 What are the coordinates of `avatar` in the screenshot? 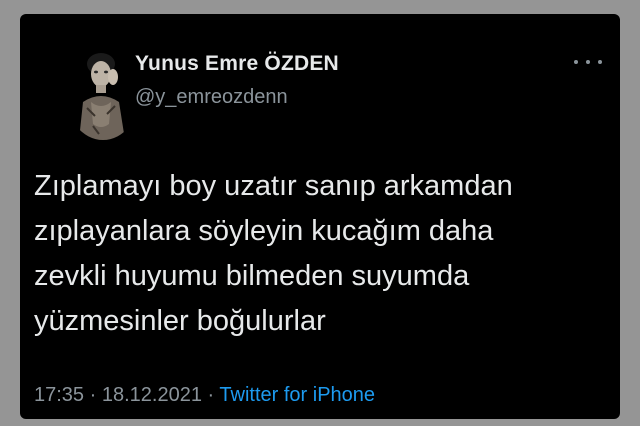 It's located at (103, 92).